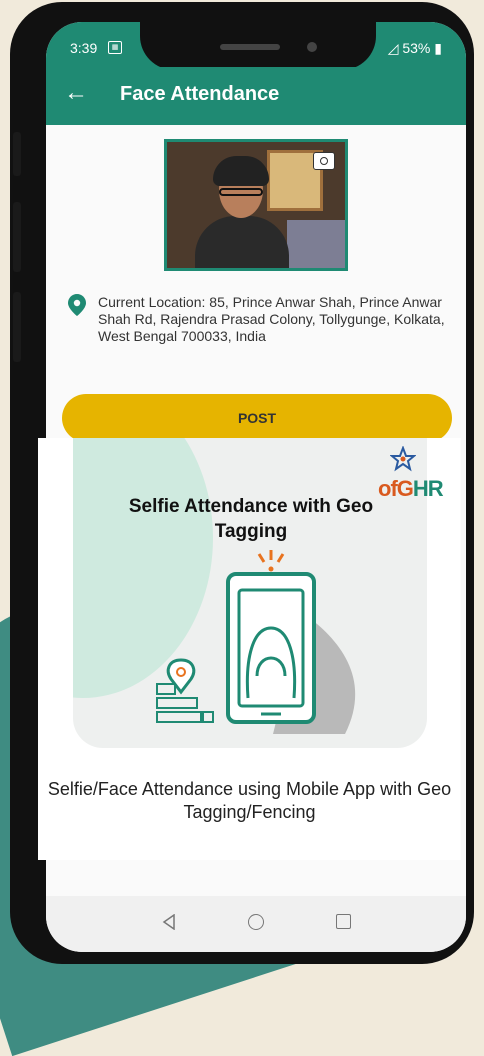 The height and width of the screenshot is (1056, 484). What do you see at coordinates (343, 921) in the screenshot?
I see `nav-recents-icon` at bounding box center [343, 921].